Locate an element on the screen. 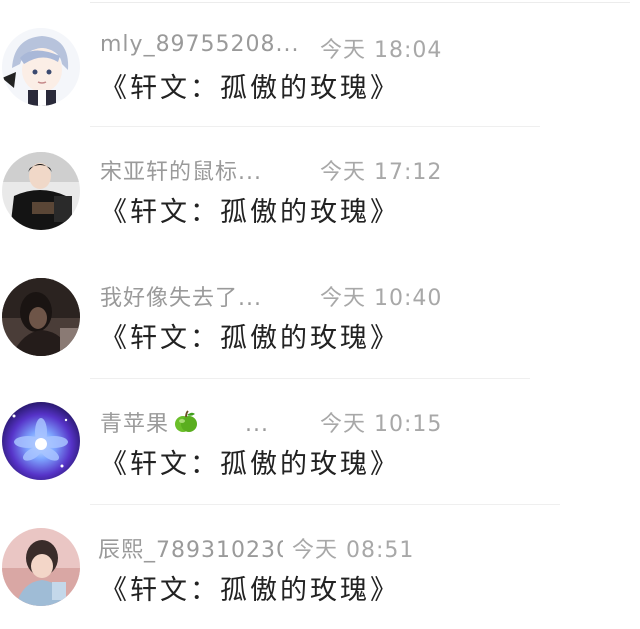 The height and width of the screenshot is (629, 640). avatar-person-pink-icon is located at coordinates (41, 567).